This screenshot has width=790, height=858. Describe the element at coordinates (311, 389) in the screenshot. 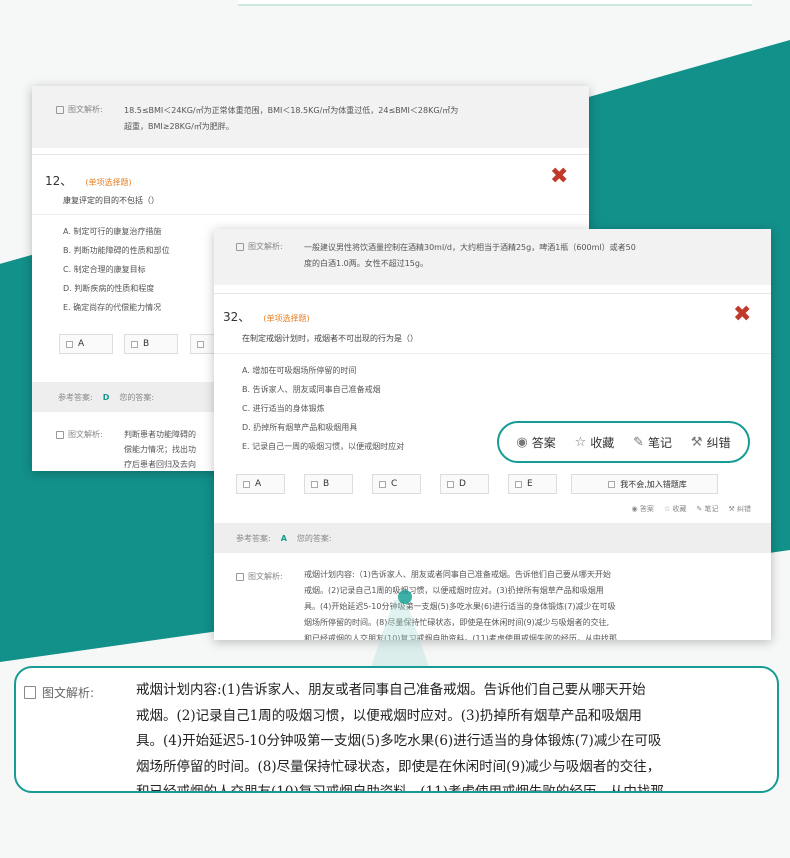

I see `option-b: B. 告诉家人、朋友或同事自己准备戒烟` at that location.